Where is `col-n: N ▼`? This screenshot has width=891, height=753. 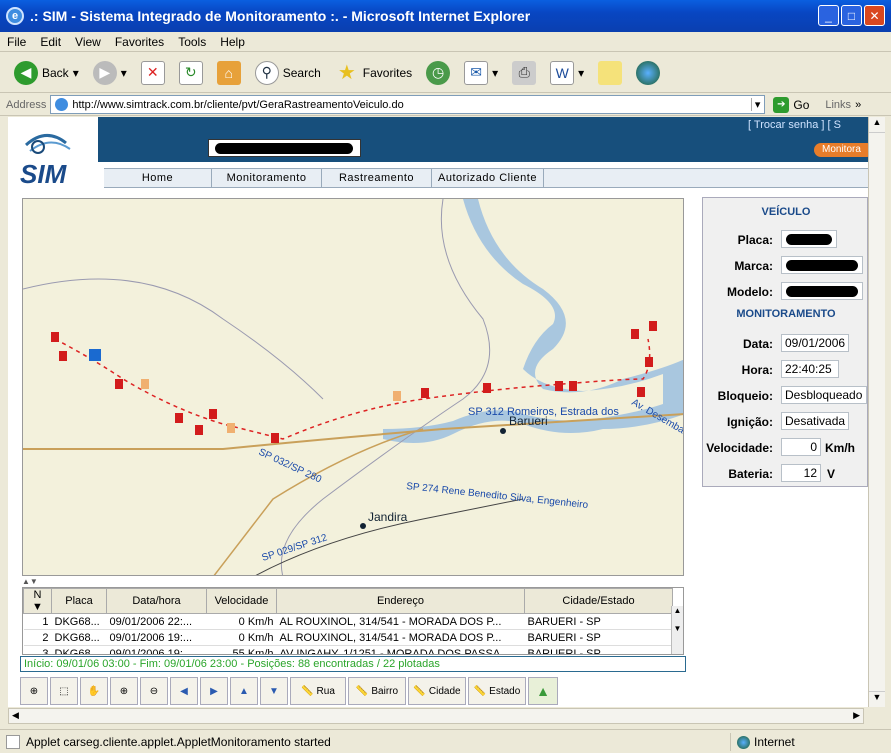
col-n: N ▼ is located at coordinates (37, 601).